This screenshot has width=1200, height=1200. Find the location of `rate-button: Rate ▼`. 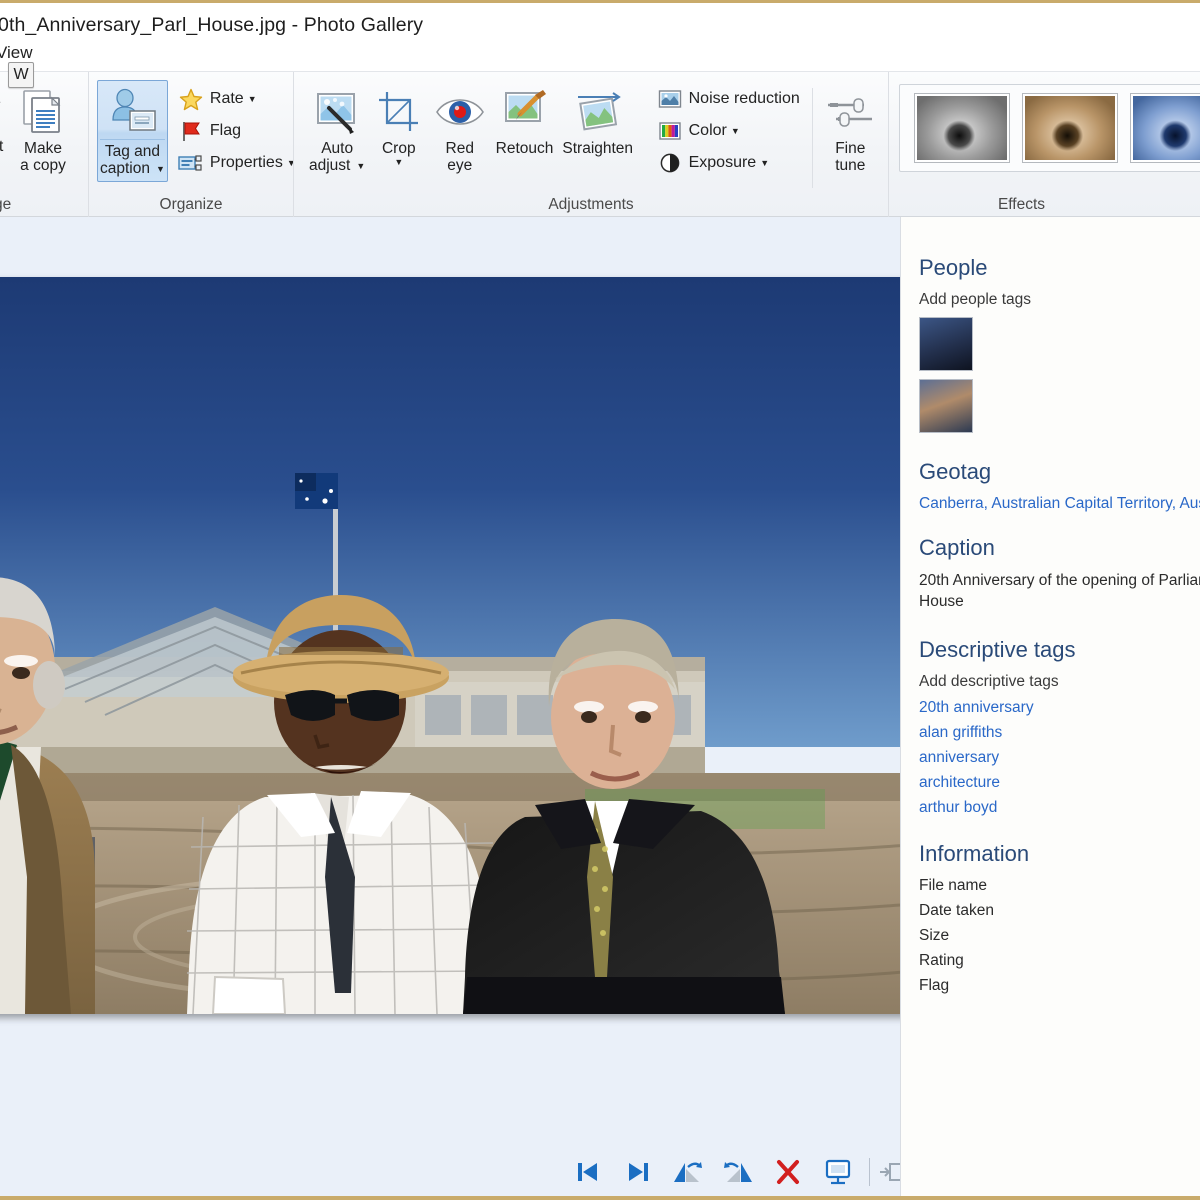

rate-button: Rate ▼ is located at coordinates (237, 99).